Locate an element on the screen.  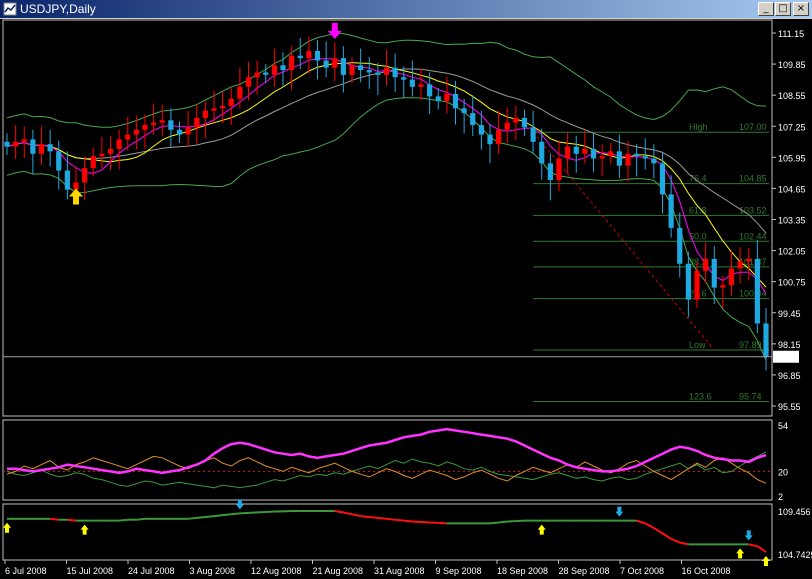
title-bar: USDJPY,Daily _ □ × is located at coordinates (406, 9).